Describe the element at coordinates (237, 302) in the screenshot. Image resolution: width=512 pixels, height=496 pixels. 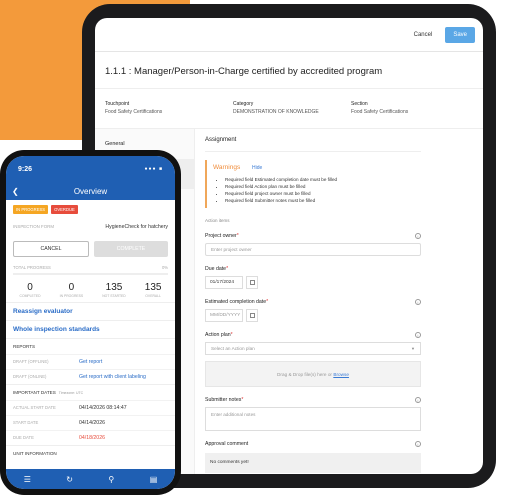
I see `field-label: Estimated completion date*` at that location.